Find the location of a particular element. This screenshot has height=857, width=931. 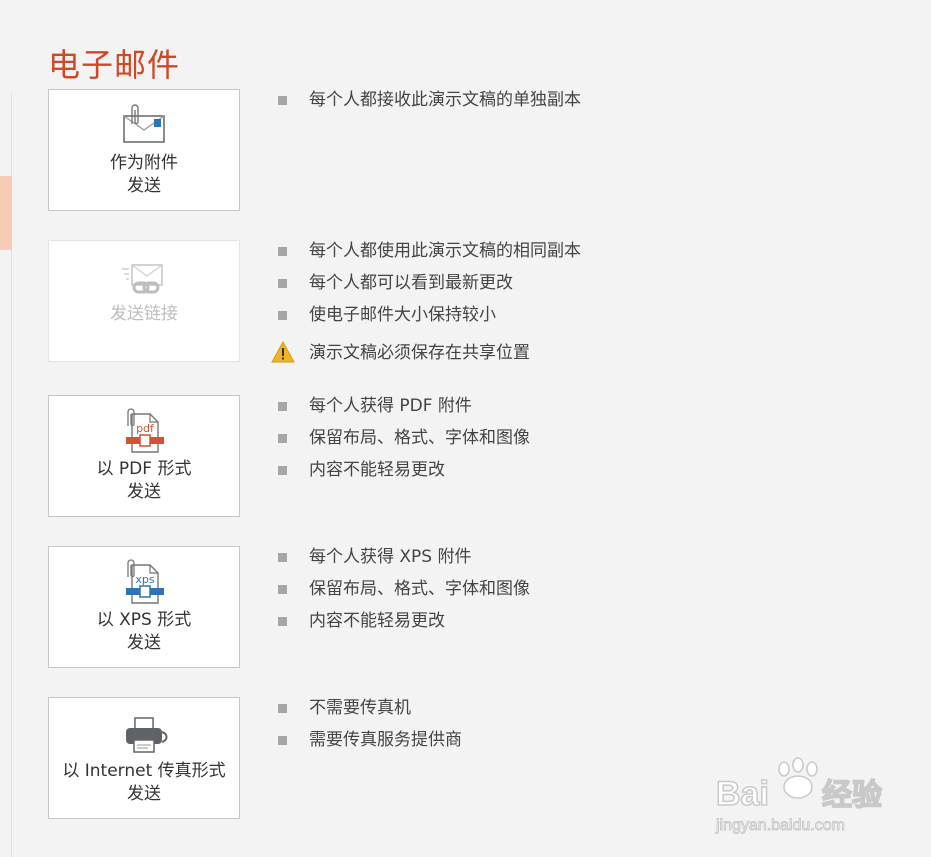

option-bullet-list: 不需要传真机 需要传真服务提供商 is located at coordinates (370, 729).